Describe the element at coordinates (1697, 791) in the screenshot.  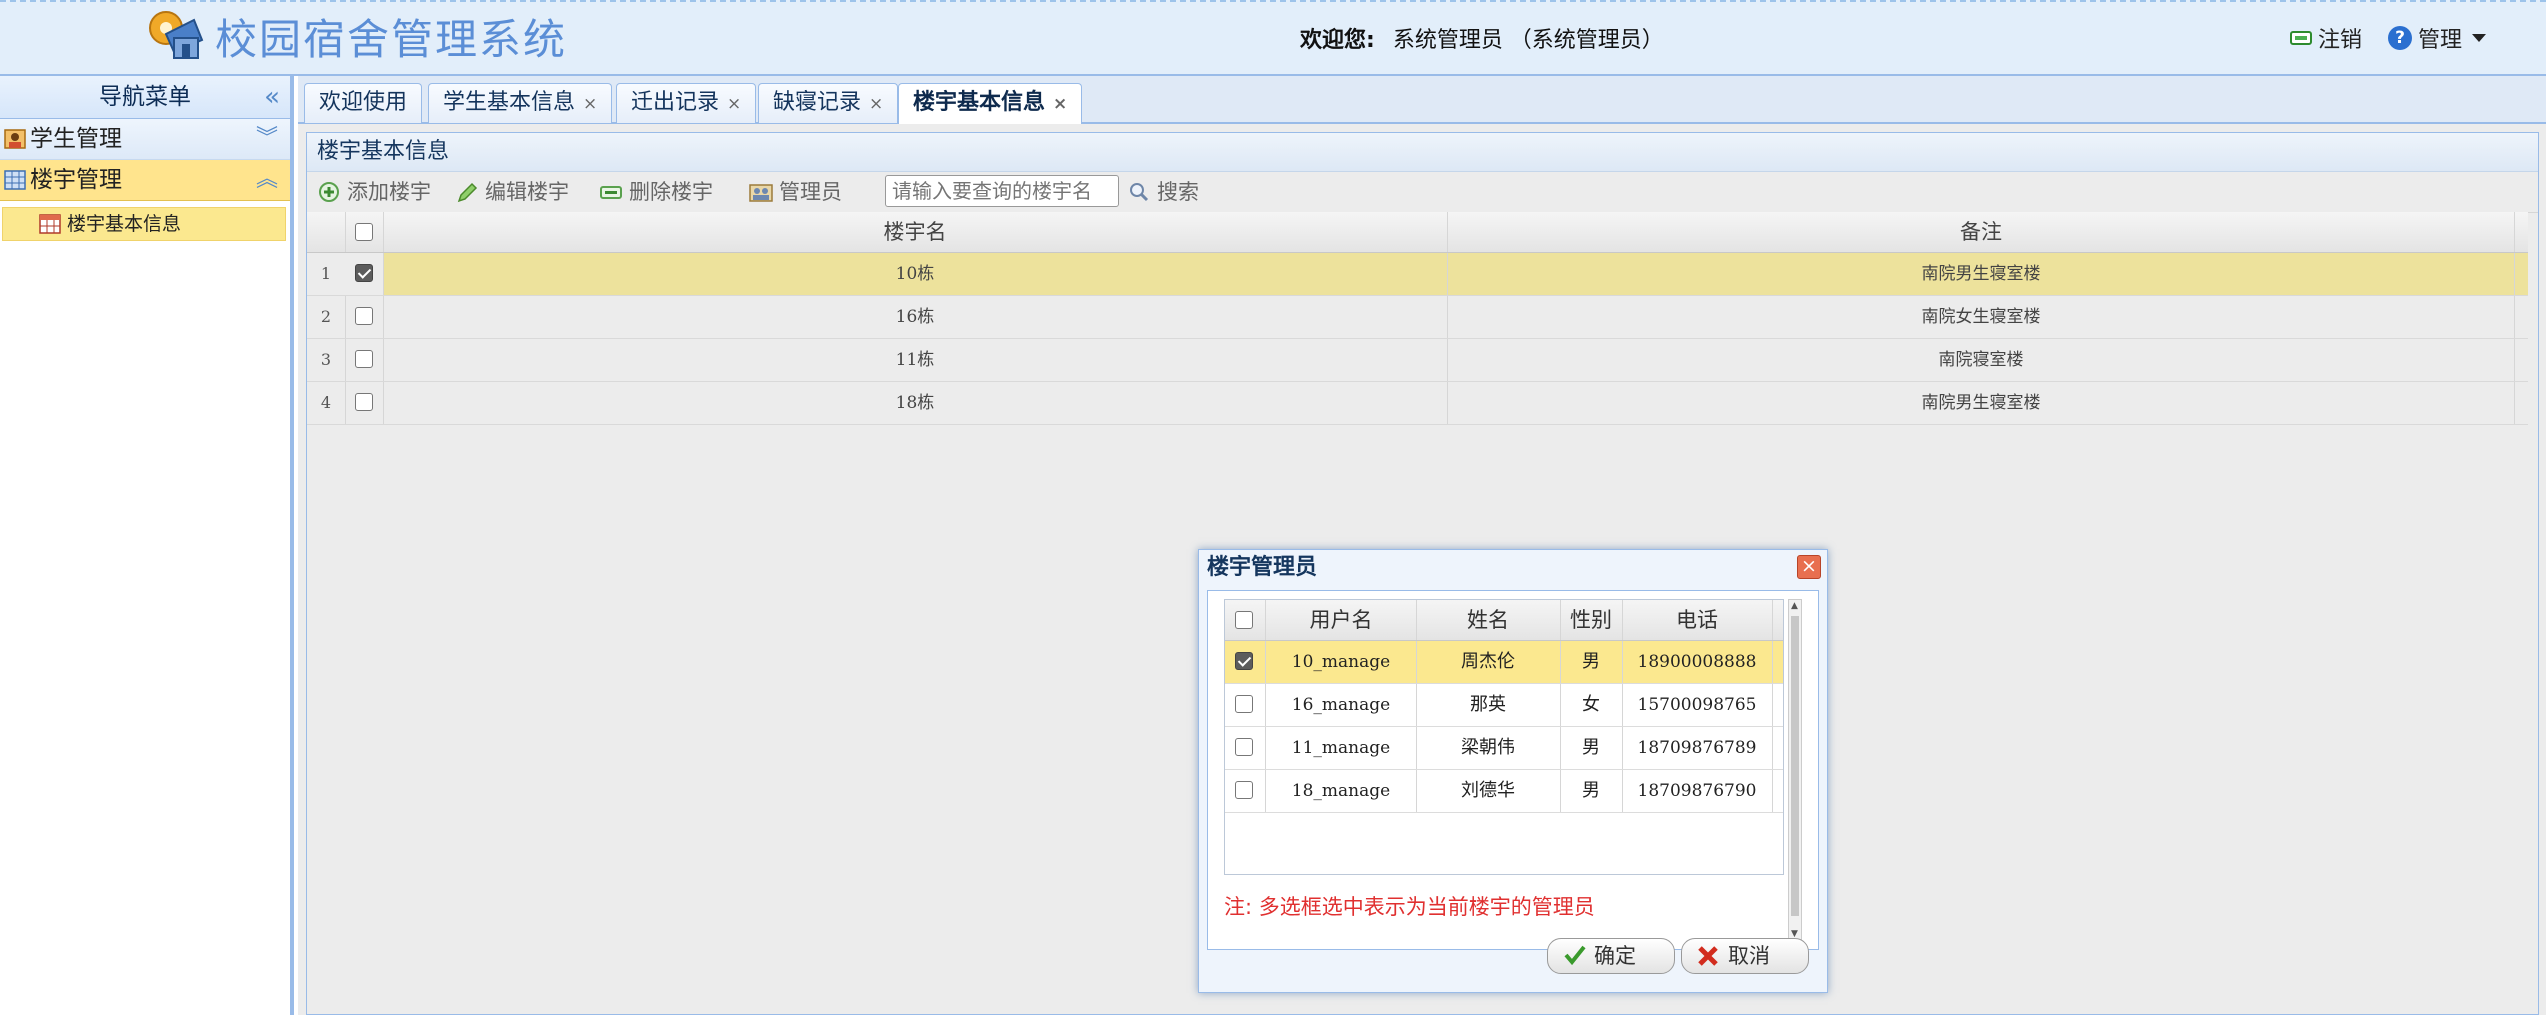
I see `phone-cell: 18709876790` at that location.